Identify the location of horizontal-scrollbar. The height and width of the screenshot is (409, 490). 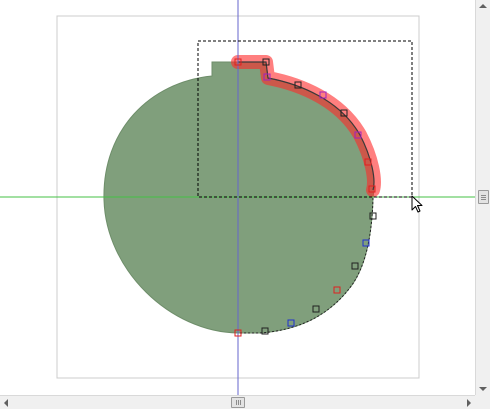
(237, 402).